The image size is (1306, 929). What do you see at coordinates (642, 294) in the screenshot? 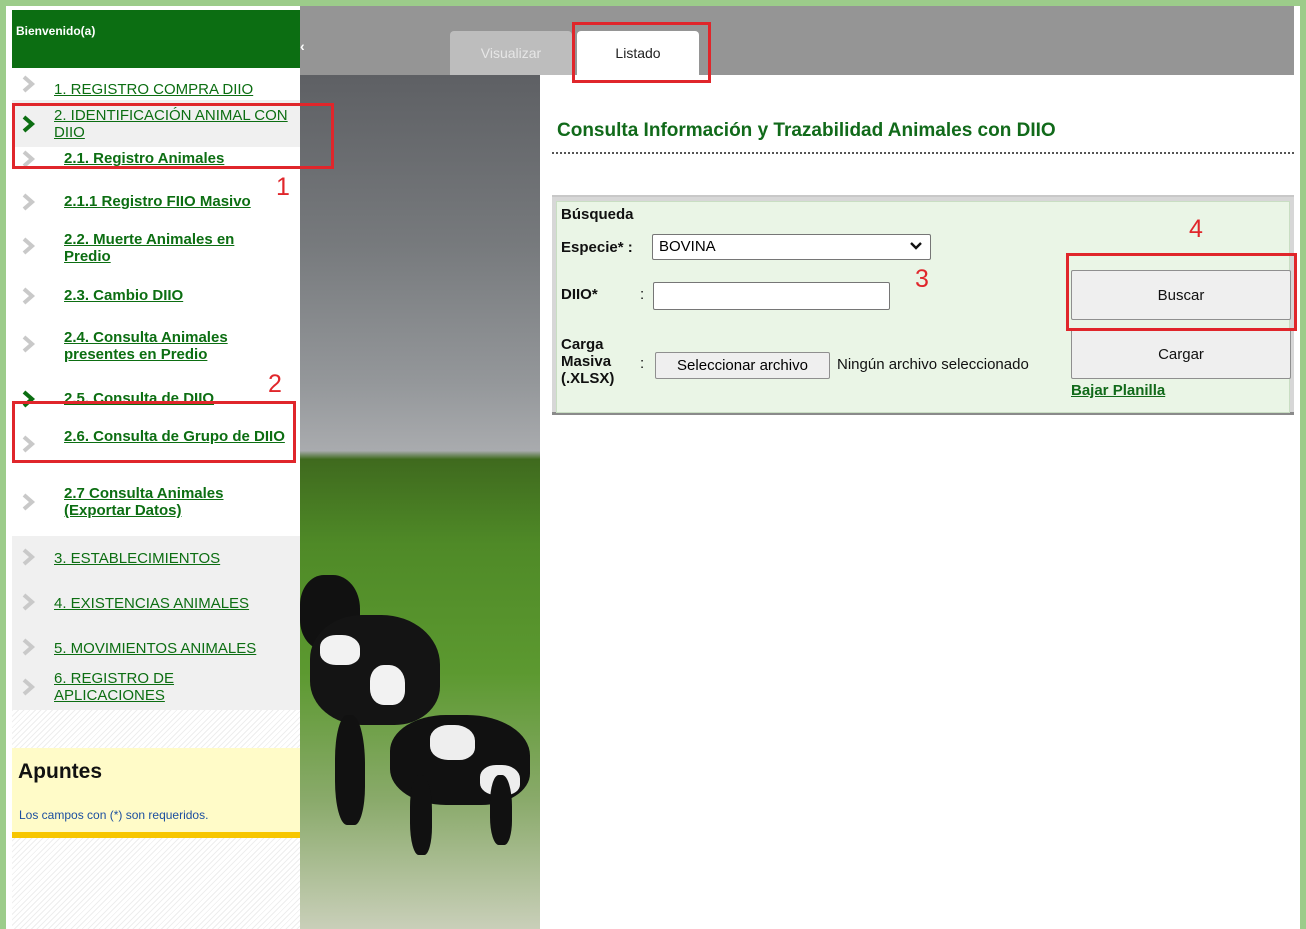
I see `diio-colon: :` at bounding box center [642, 294].